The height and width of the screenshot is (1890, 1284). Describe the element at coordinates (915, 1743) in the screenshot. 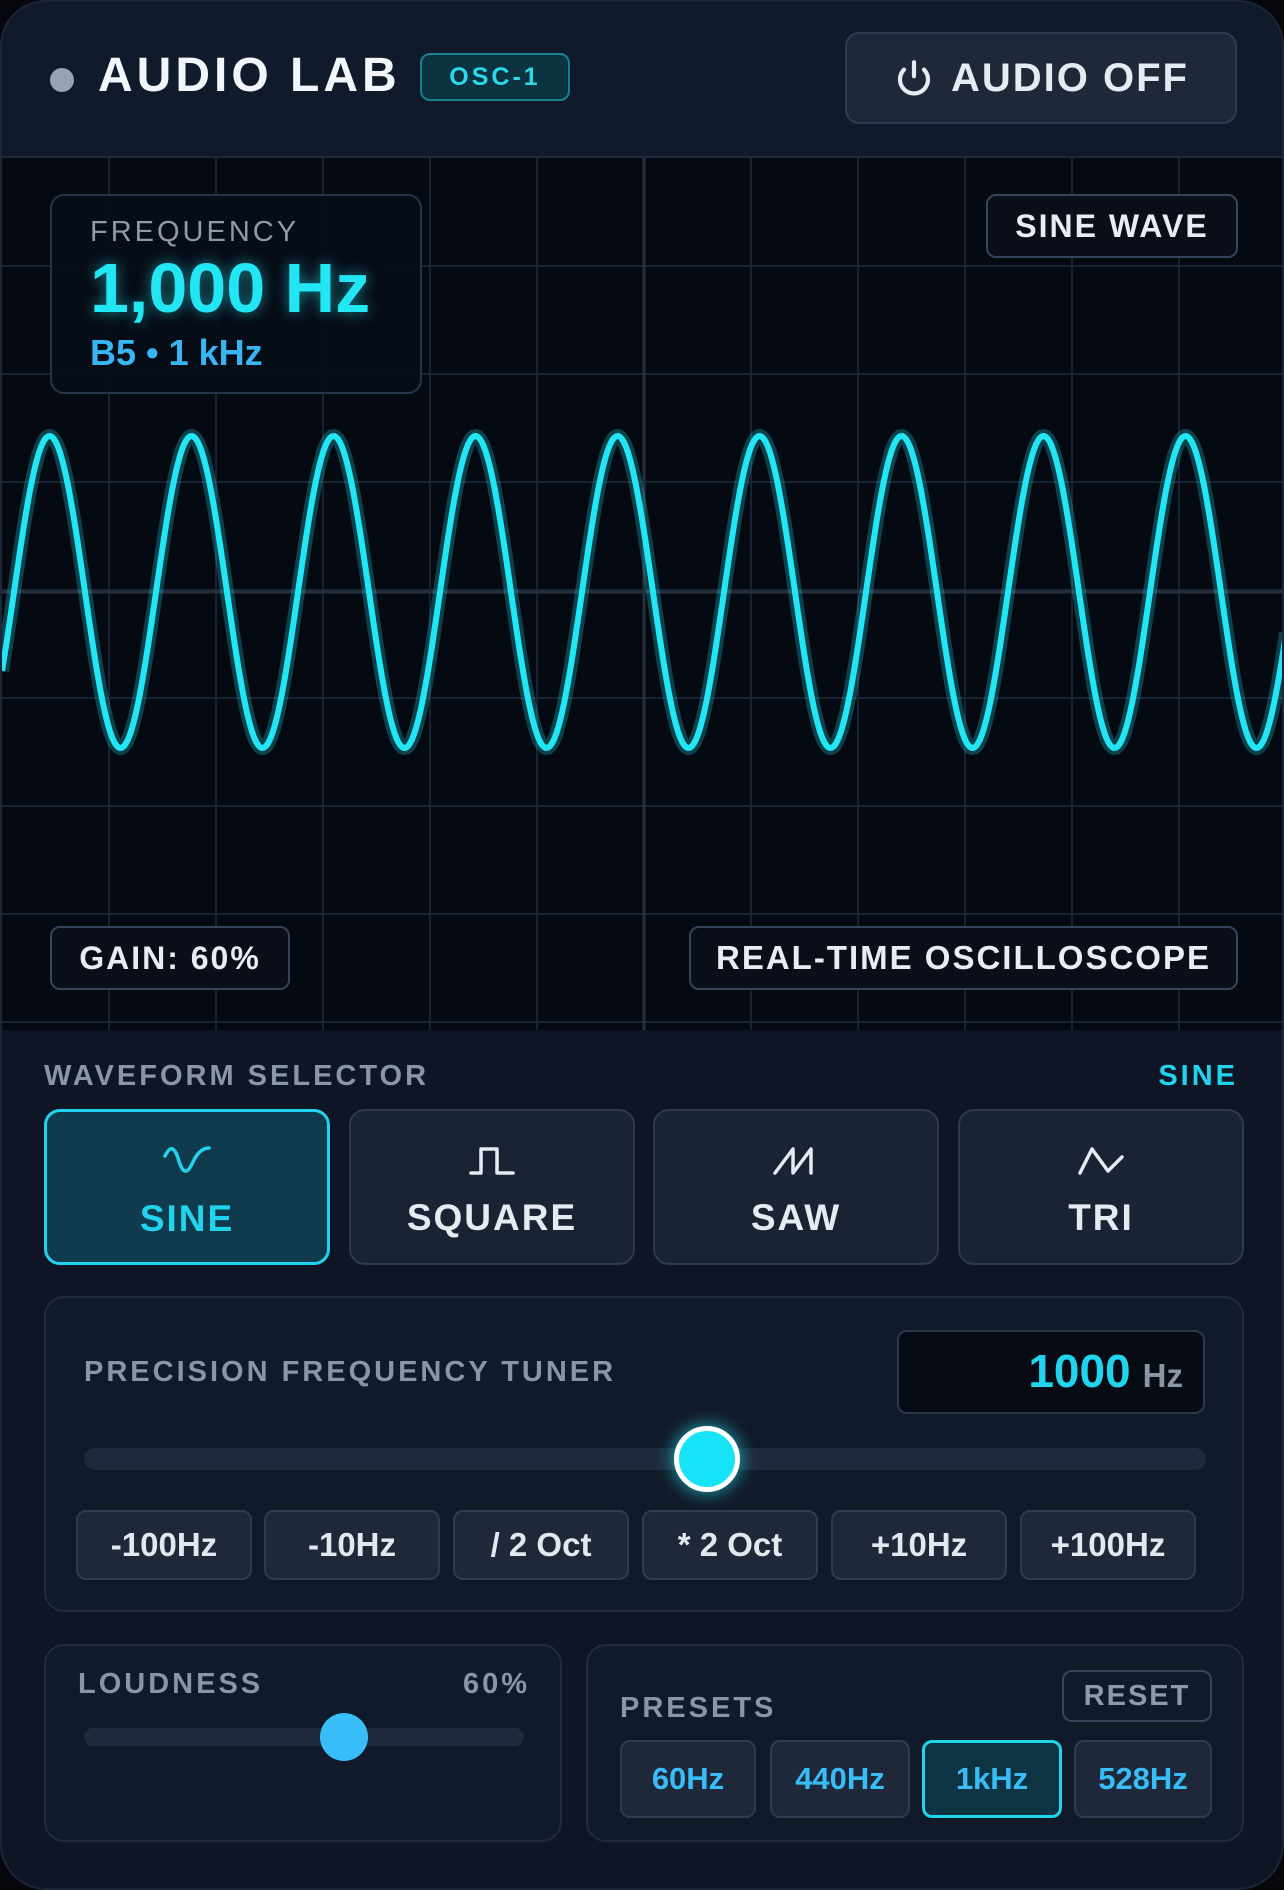

I see `presets-panel: PRESETS RESET 60Hz 440Hz 1kHz 528Hz` at that location.